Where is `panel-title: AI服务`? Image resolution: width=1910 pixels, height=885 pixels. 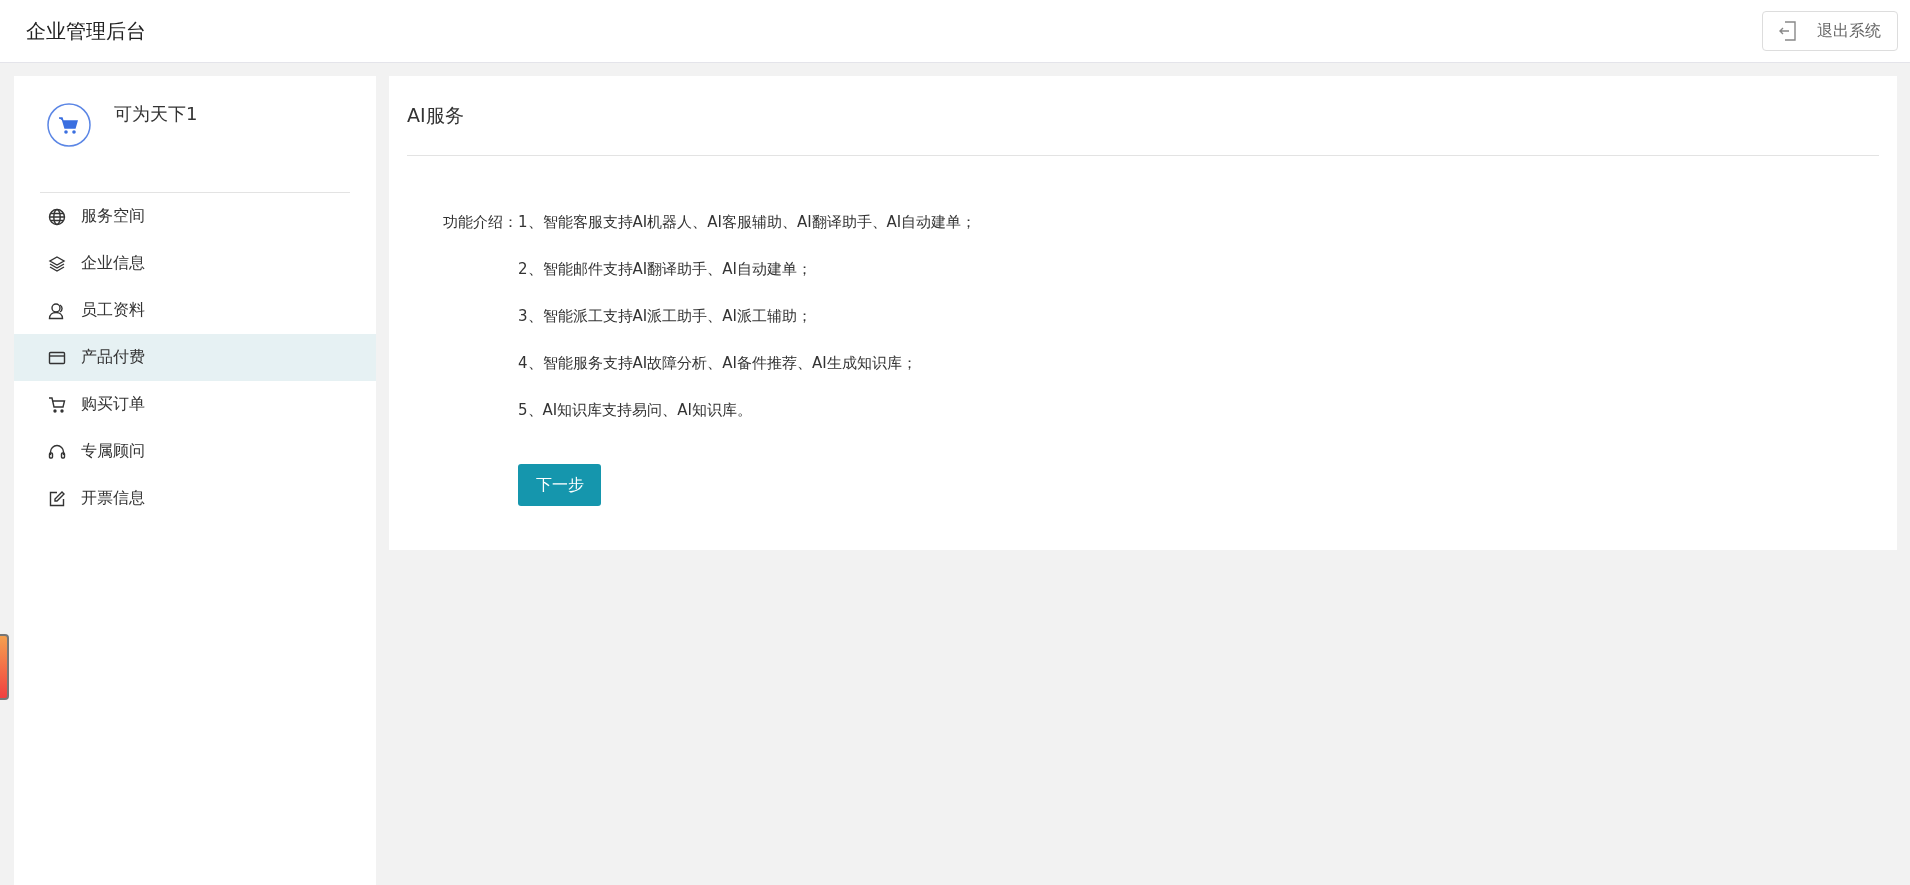
panel-title: AI服务 is located at coordinates (436, 115).